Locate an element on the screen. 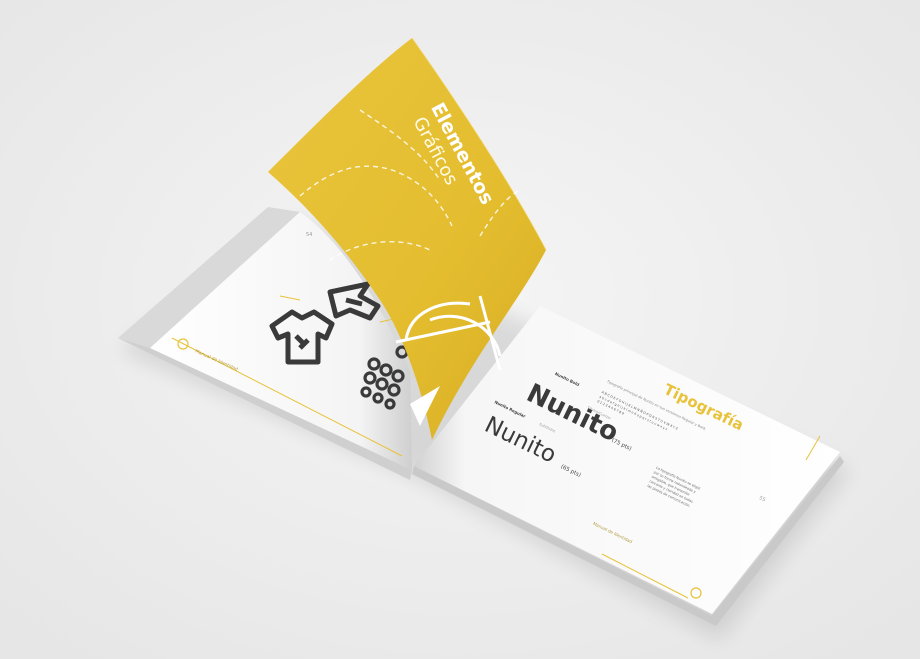 The image size is (920, 659). left-page-number: 54 is located at coordinates (309, 235).